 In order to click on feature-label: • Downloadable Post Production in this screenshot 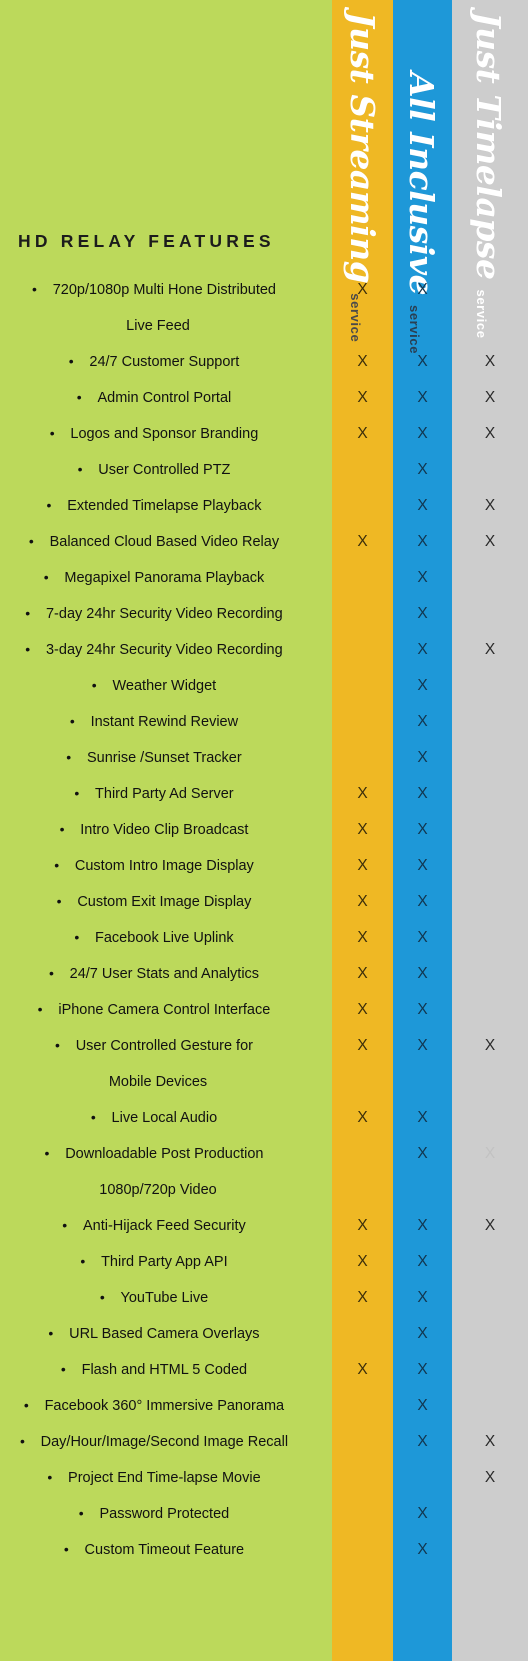, I will do `click(166, 1154)`.